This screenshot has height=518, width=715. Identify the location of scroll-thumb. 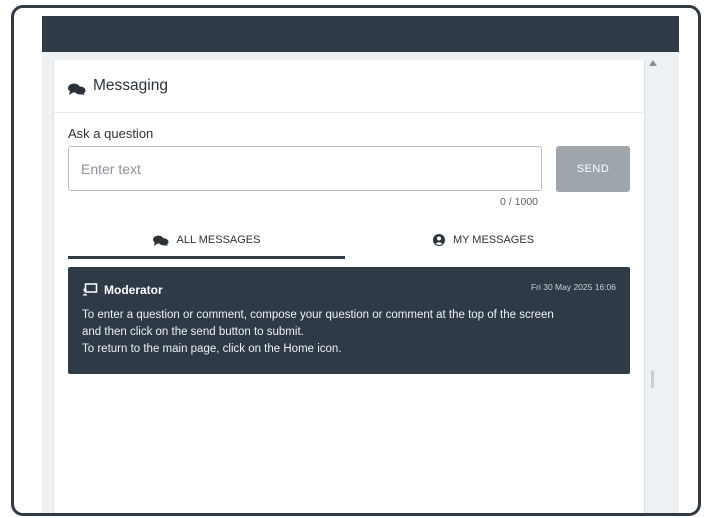
(652, 379).